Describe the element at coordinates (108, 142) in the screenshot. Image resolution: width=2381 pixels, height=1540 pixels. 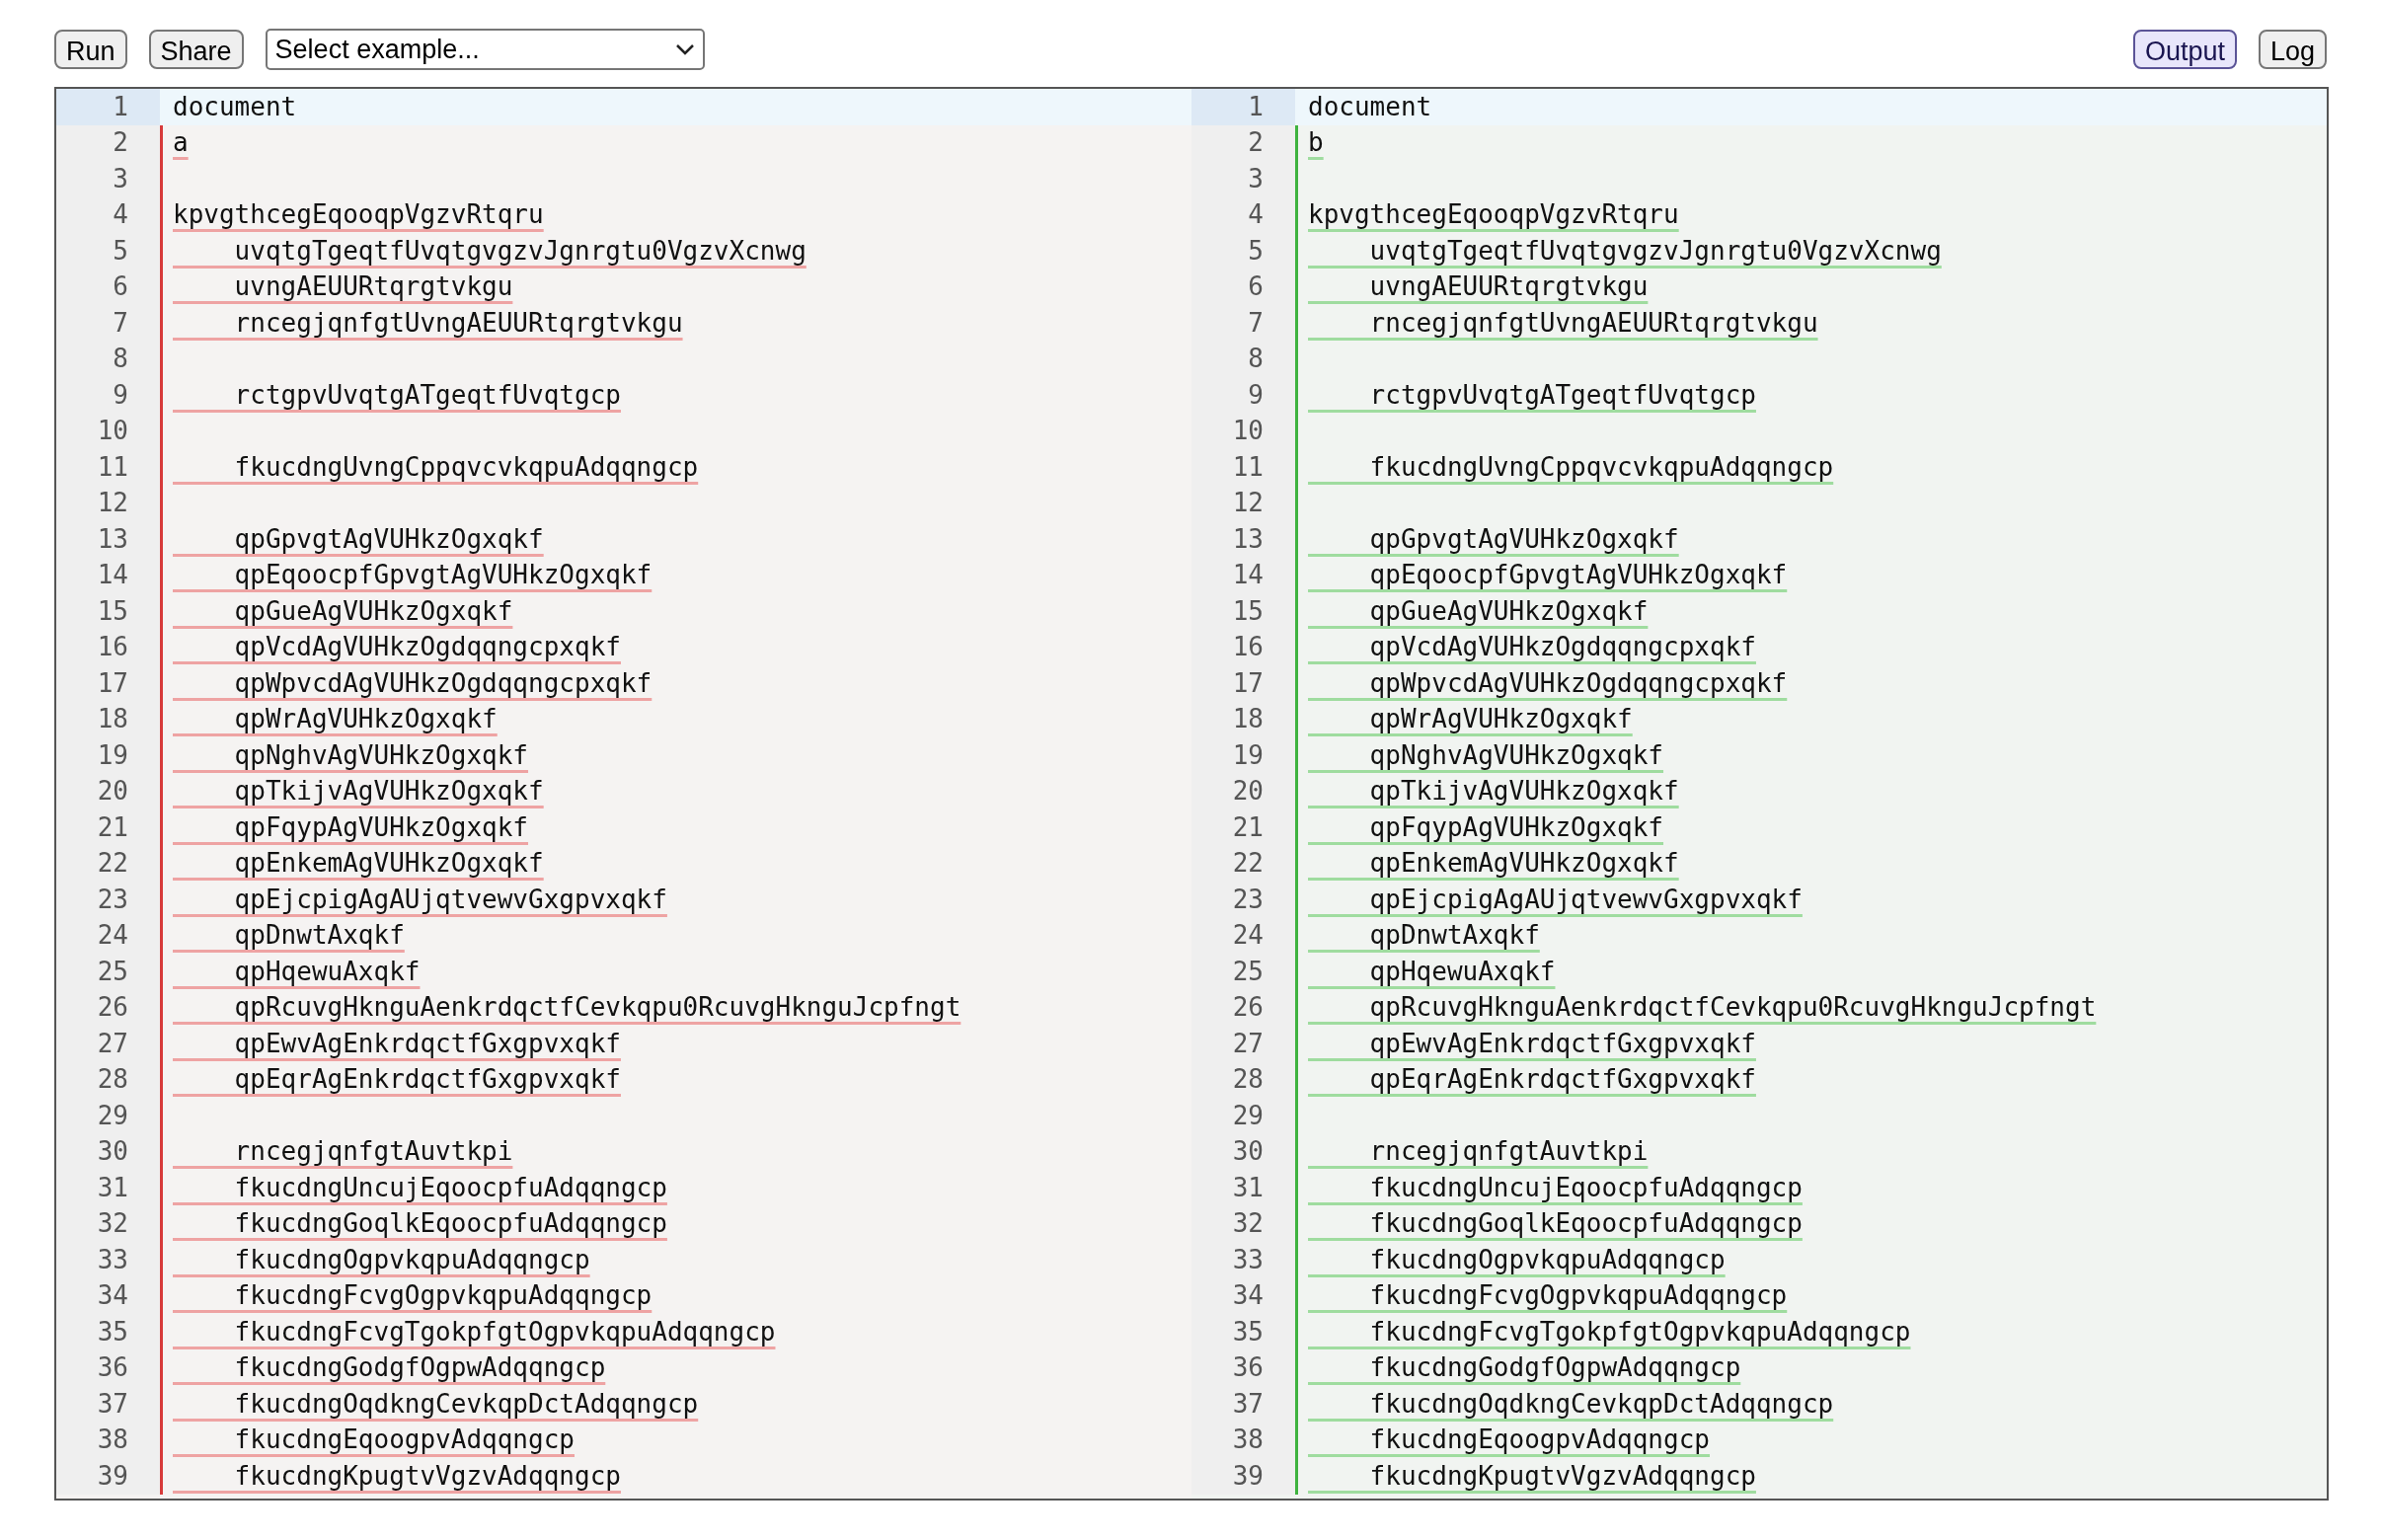
I see `line-number: 2` at that location.